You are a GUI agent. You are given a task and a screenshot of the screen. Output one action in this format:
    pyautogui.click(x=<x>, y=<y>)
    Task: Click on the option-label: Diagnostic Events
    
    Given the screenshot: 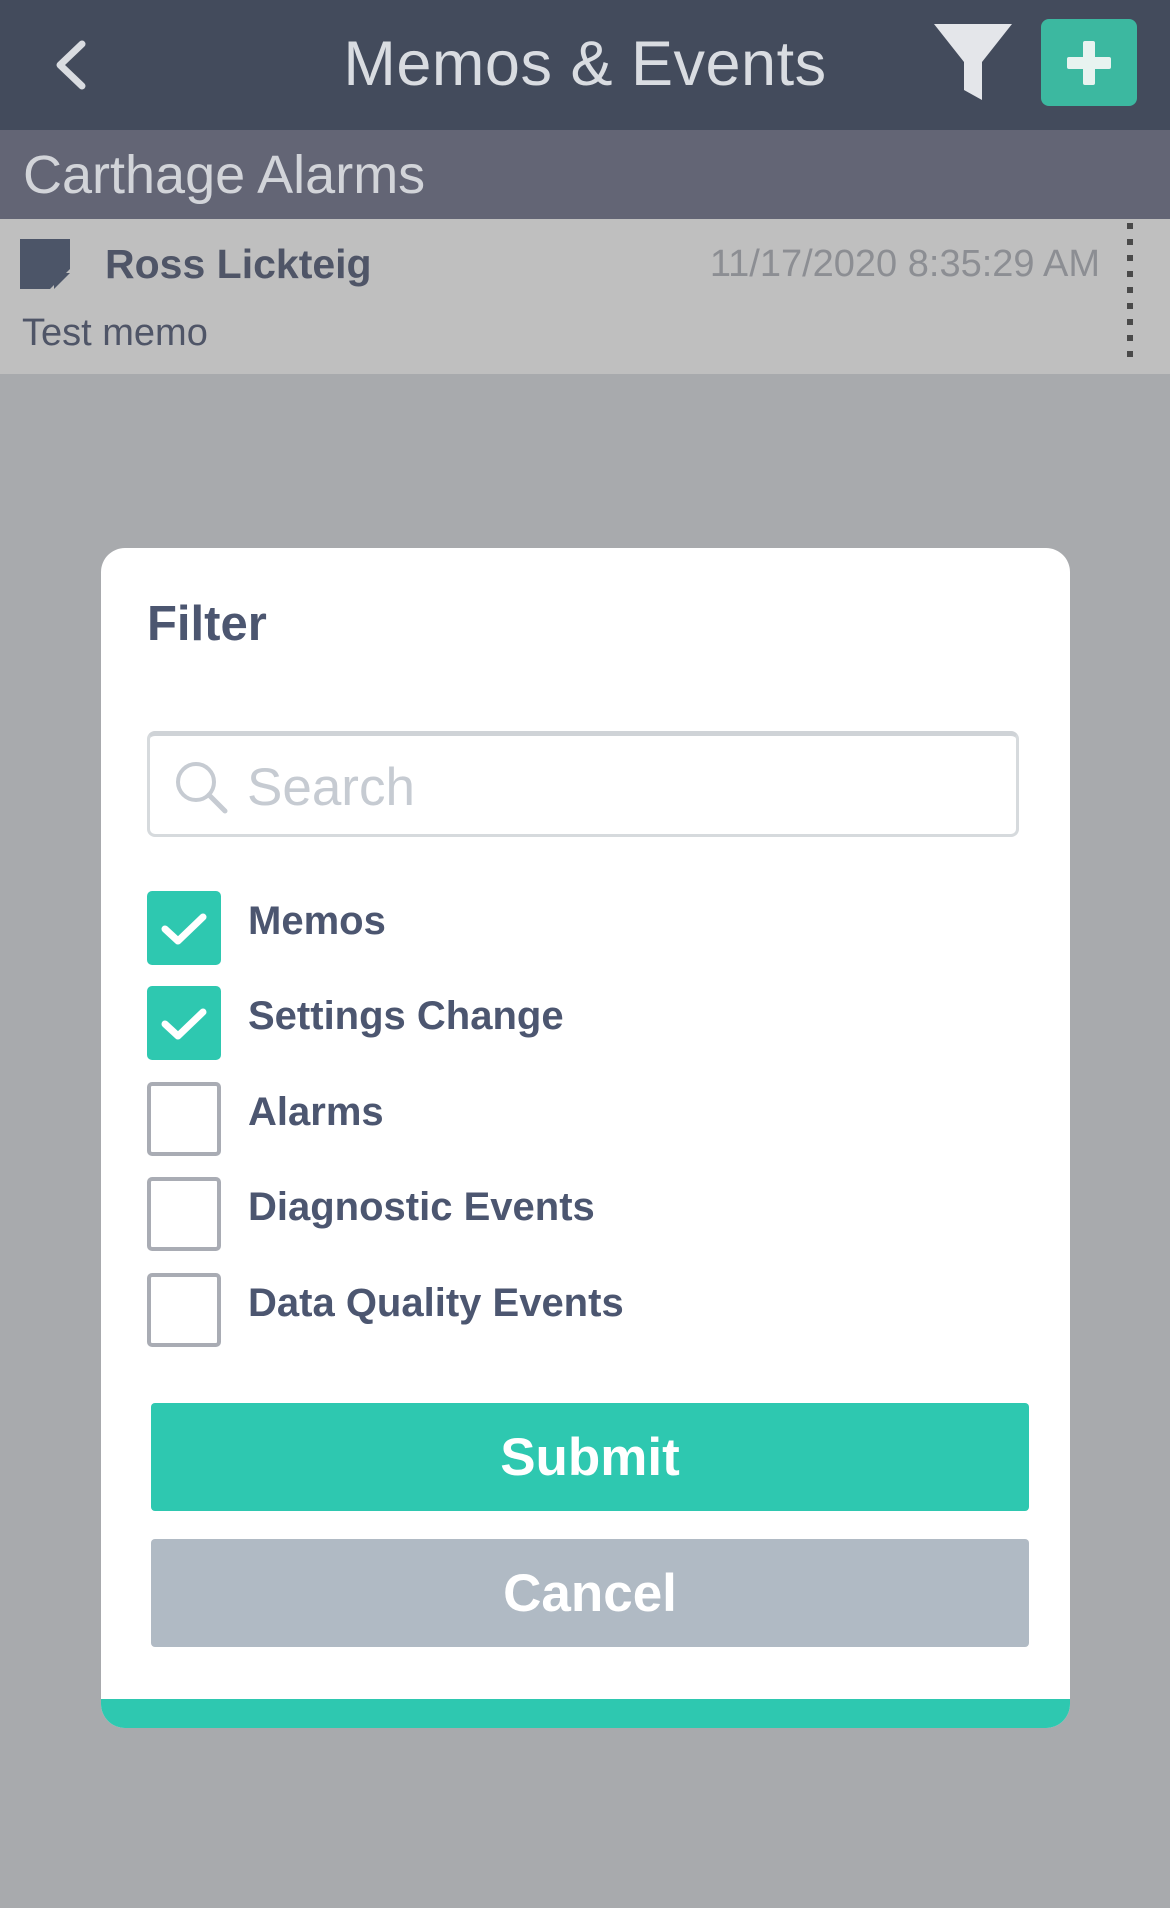 What is the action you would take?
    pyautogui.click(x=421, y=1207)
    